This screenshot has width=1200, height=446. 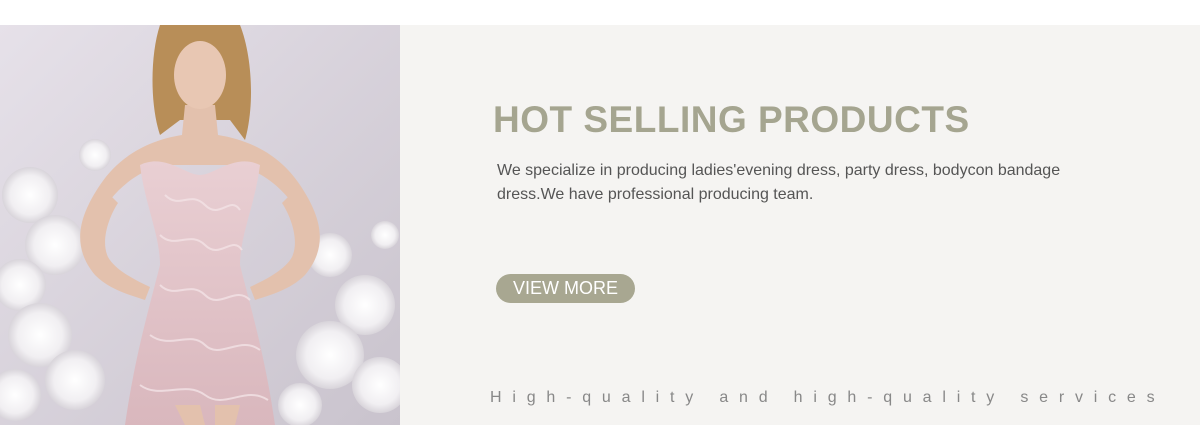 I want to click on view-more-button: VIEW MORE, so click(x=565, y=288).